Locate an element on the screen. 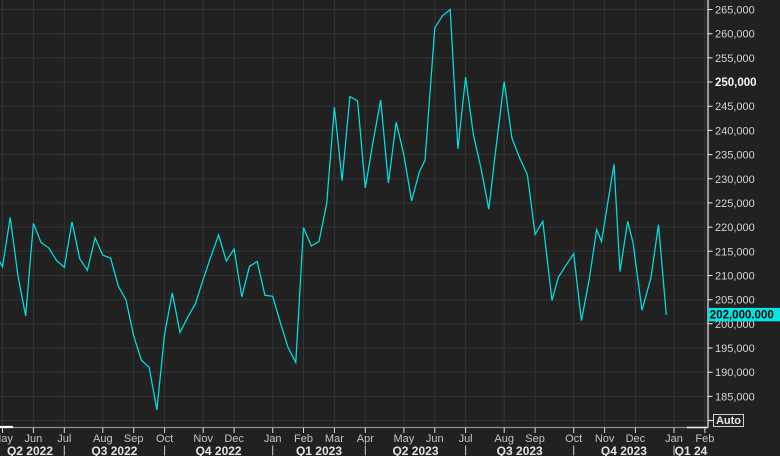 The height and width of the screenshot is (456, 780). svg-text: 225,000 is located at coordinates (735, 204).